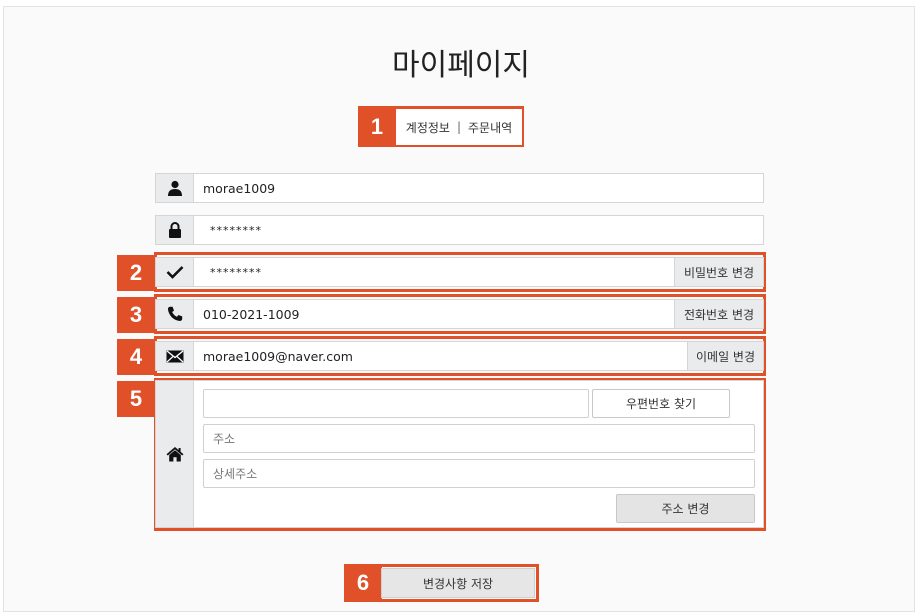 The height and width of the screenshot is (616, 922). Describe the element at coordinates (685, 508) in the screenshot. I see `change-address-button: 주소 변경` at that location.